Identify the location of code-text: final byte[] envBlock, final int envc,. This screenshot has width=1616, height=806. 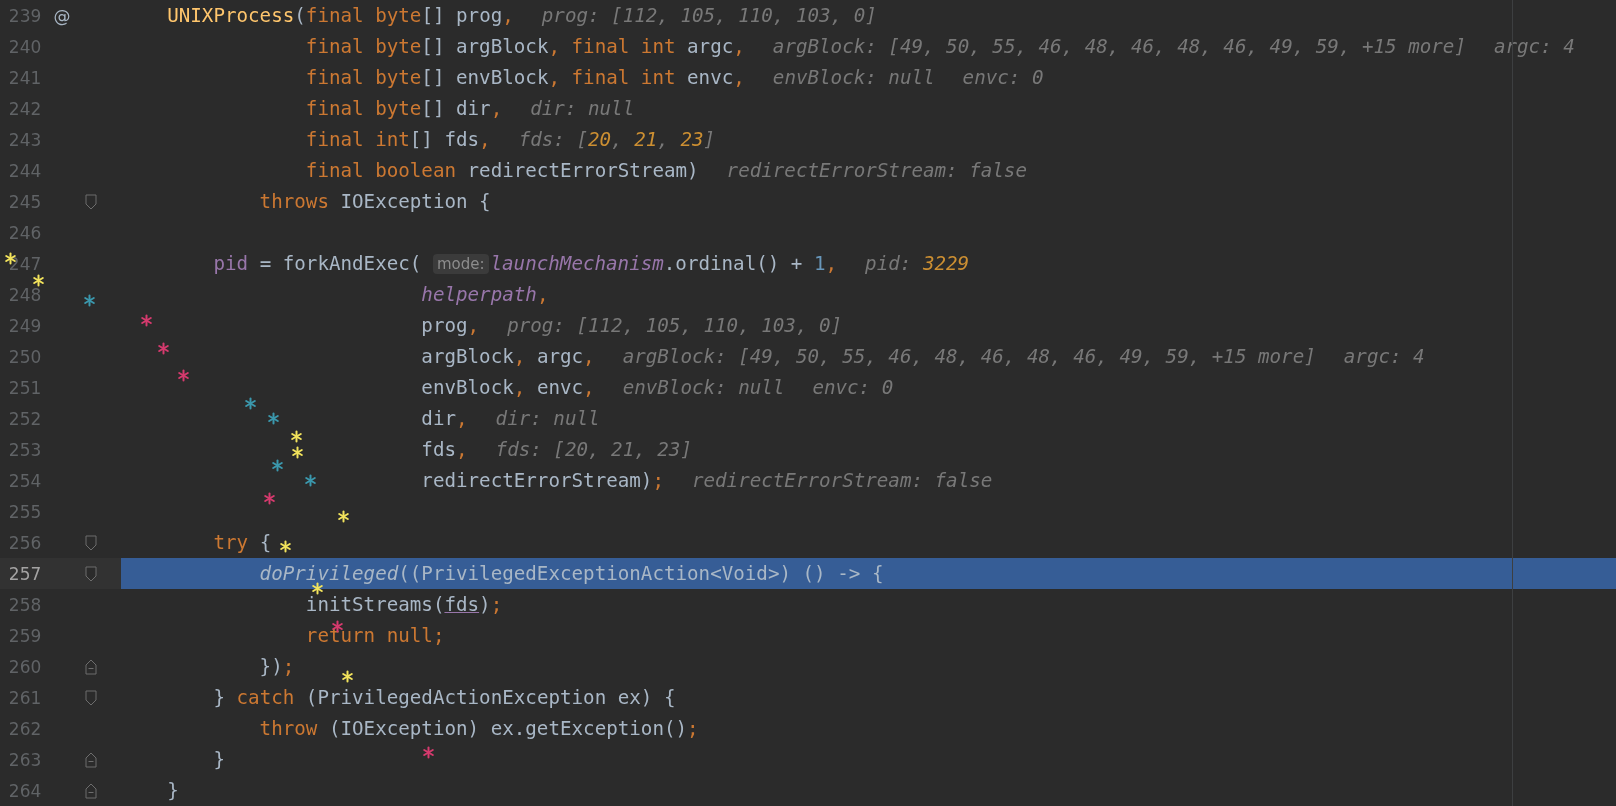
(524, 78).